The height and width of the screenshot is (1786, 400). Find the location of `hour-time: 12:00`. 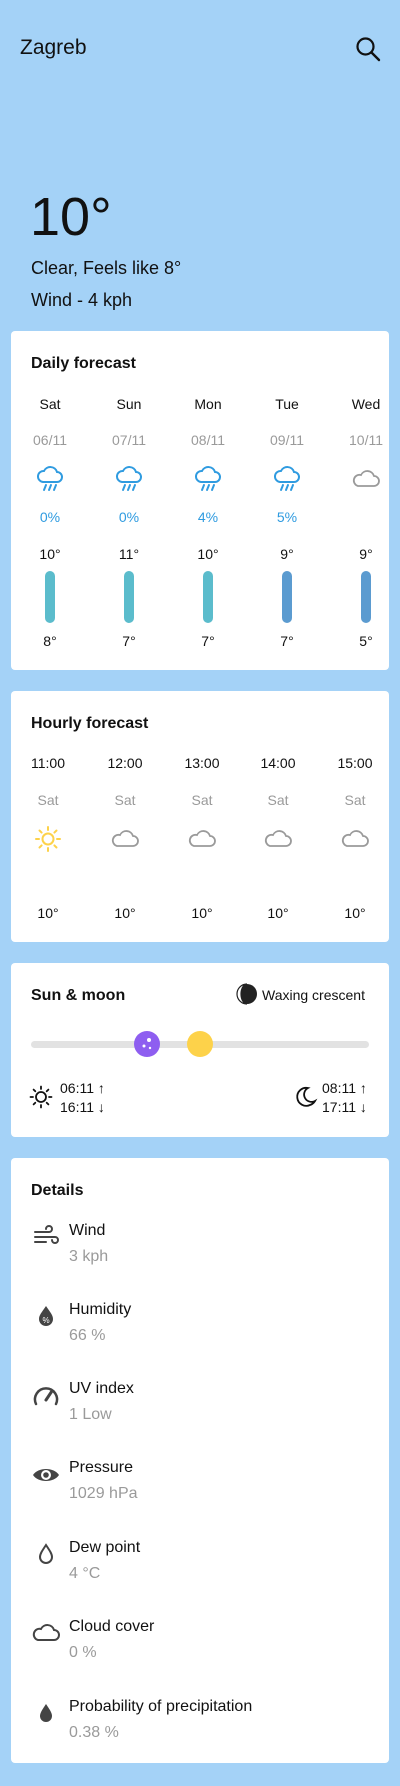

hour-time: 12:00 is located at coordinates (125, 763).